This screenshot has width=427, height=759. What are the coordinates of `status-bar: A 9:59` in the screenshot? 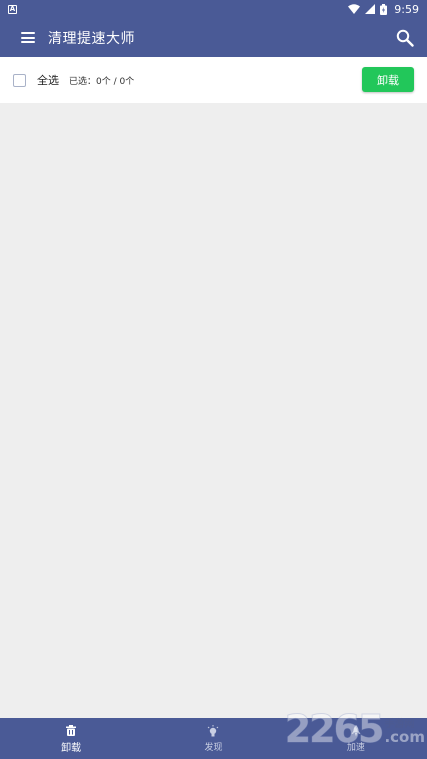 It's located at (213, 9).